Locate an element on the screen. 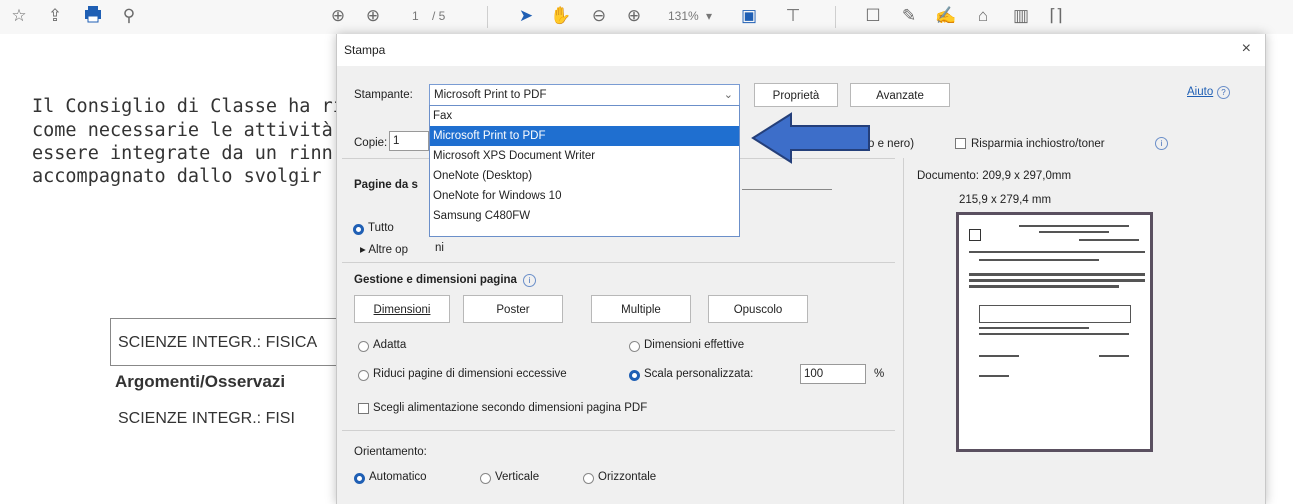 Image resolution: width=1293 pixels, height=504 pixels. save-ink-info-icon: i is located at coordinates (1161, 143).